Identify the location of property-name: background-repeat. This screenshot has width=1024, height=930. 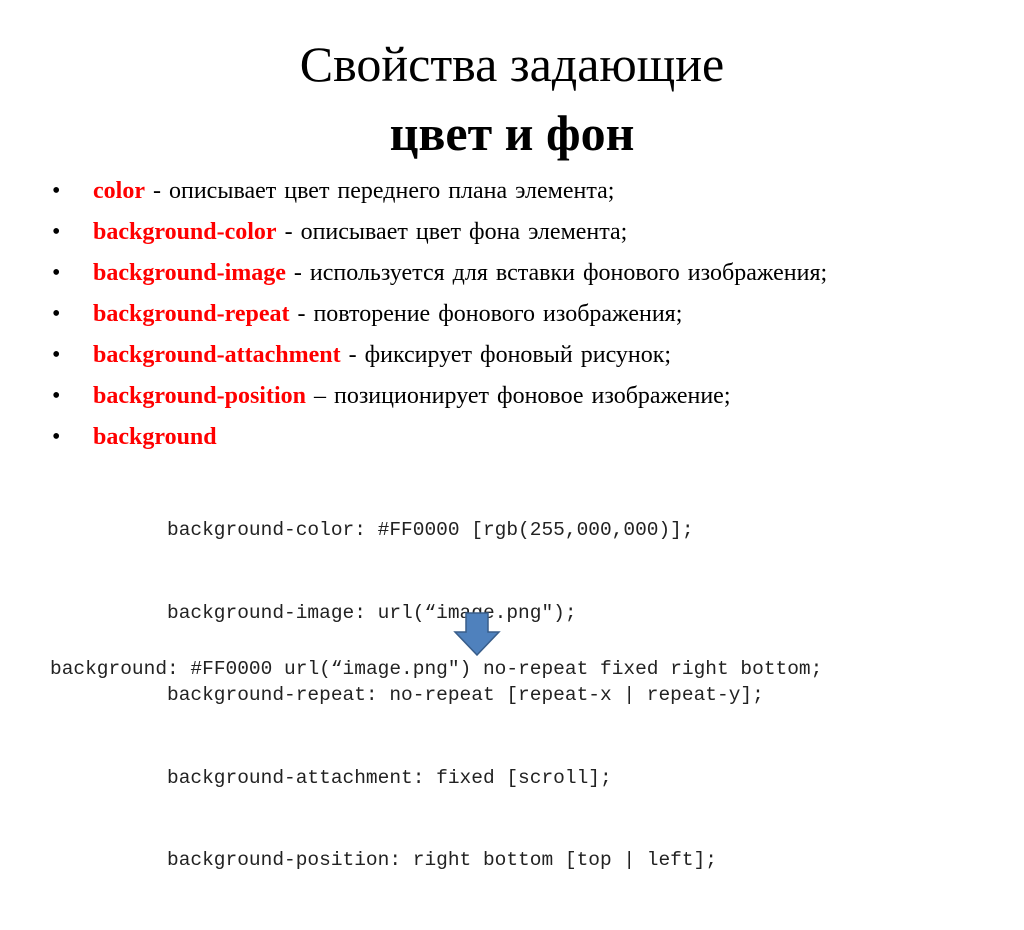
(191, 314).